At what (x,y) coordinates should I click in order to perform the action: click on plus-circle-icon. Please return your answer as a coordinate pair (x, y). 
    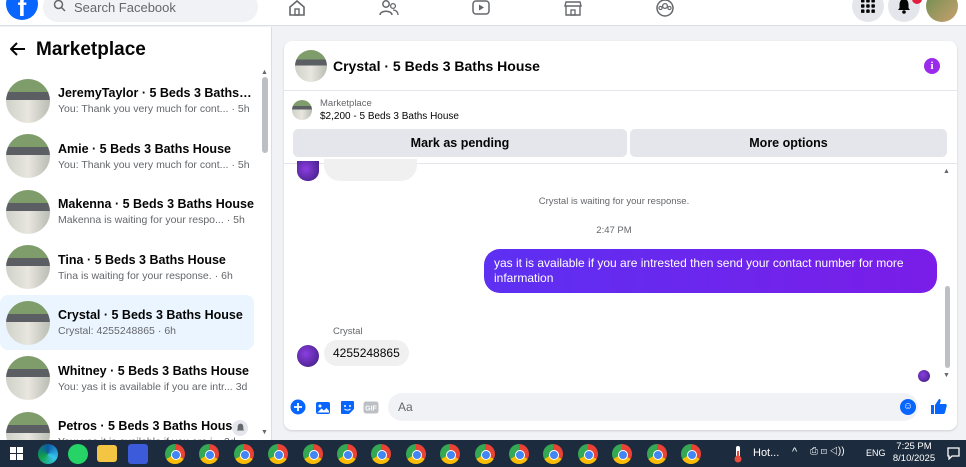
    Looking at the image, I should click on (298, 407).